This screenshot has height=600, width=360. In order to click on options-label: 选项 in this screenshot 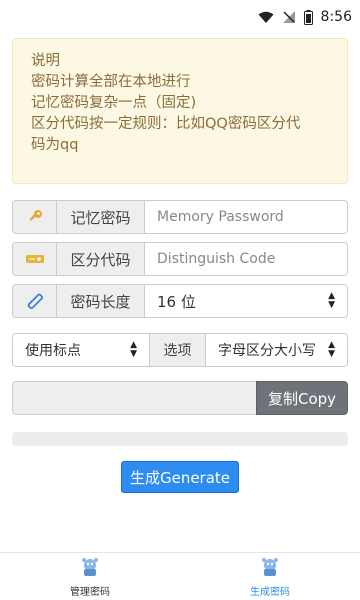, I will do `click(178, 350)`.